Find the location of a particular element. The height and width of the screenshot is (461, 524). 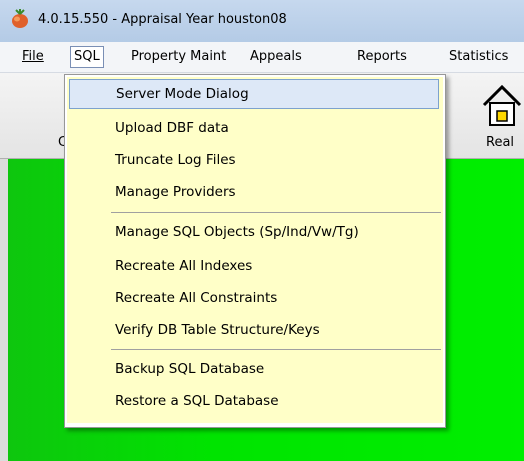

title-bar: 4.0.15.550 - Appraisal Year houston08 is located at coordinates (262, 21).